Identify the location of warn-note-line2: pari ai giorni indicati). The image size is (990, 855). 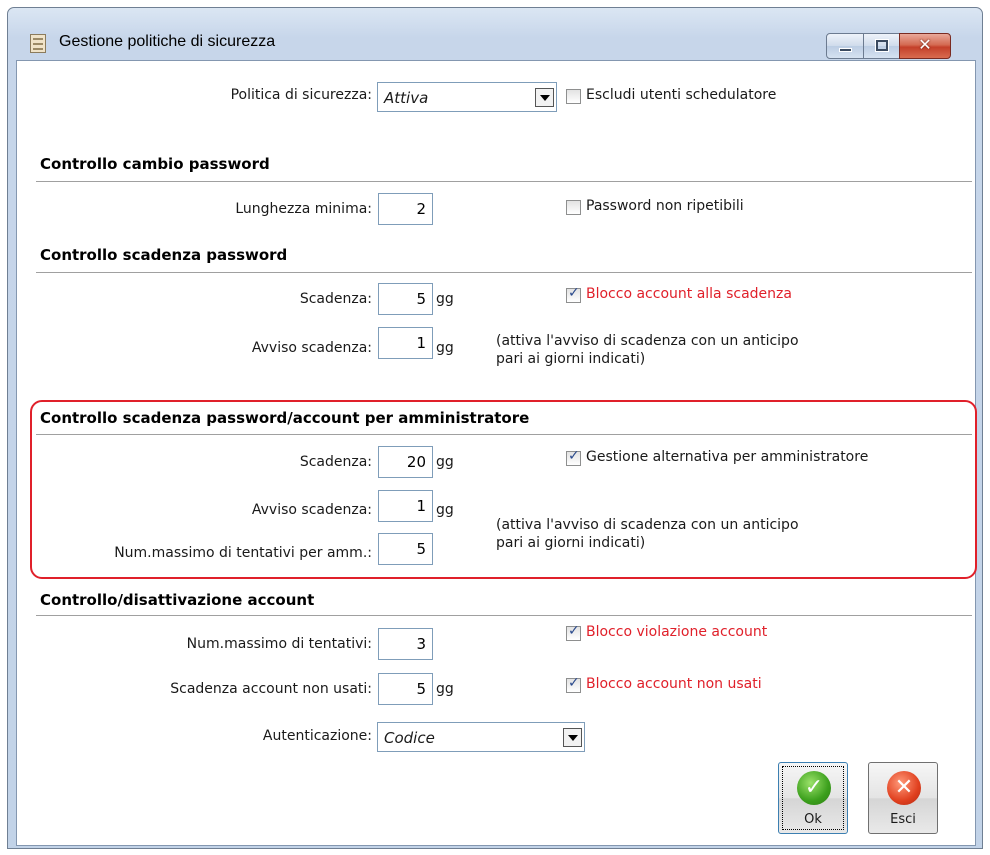
(571, 359).